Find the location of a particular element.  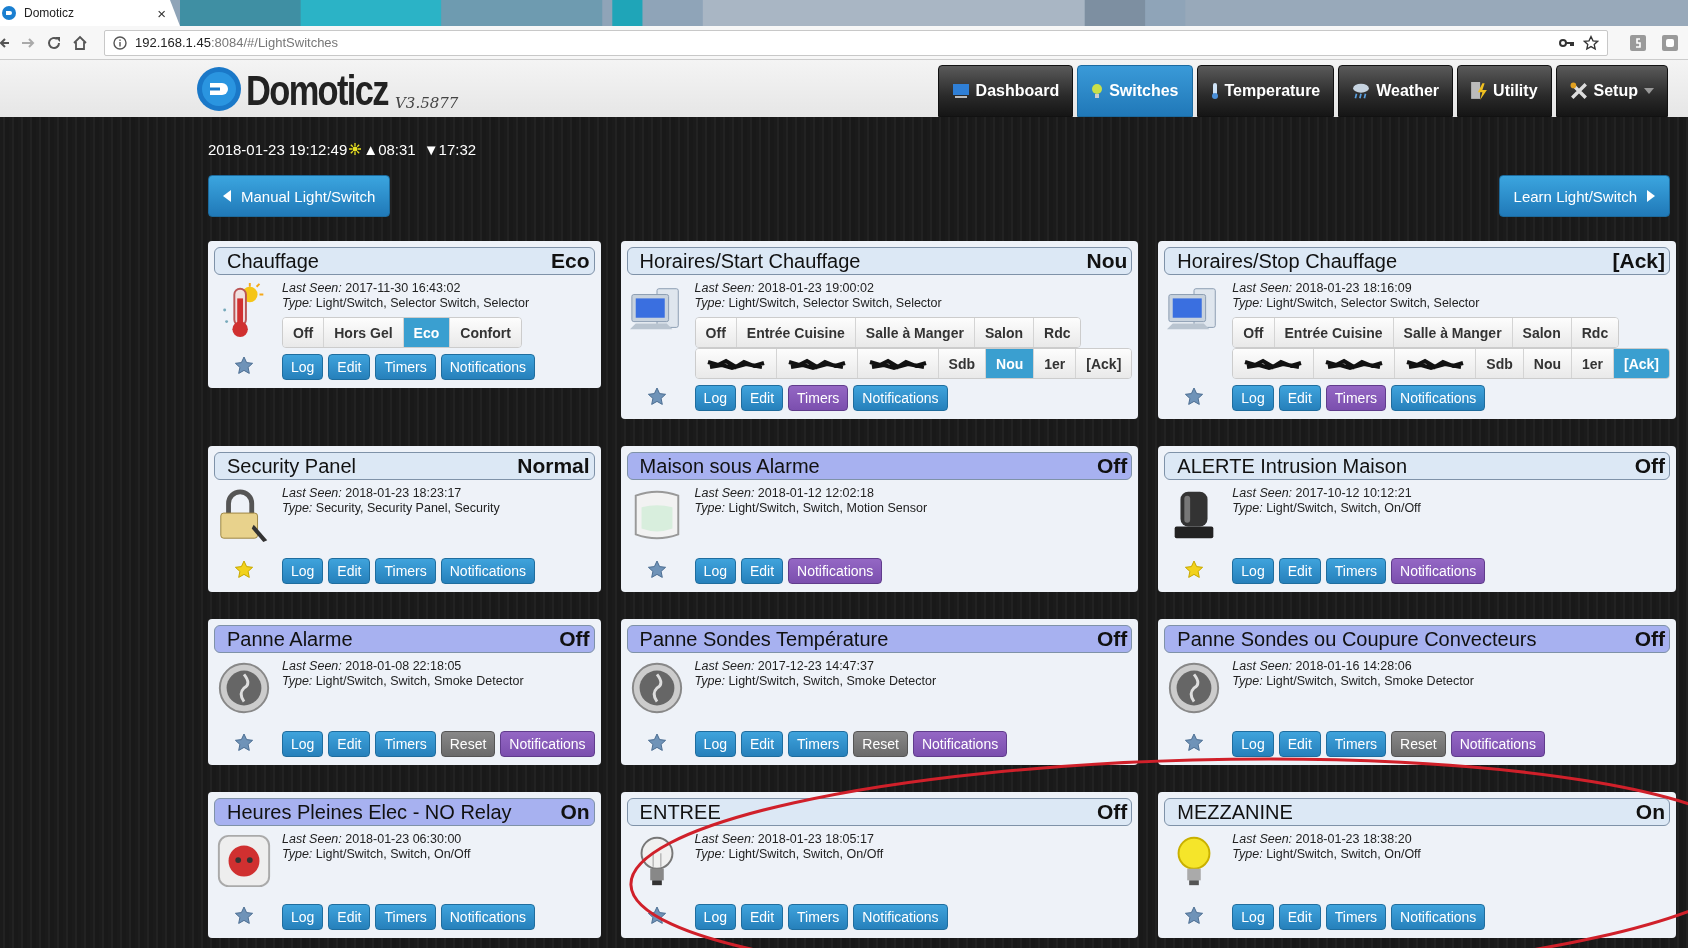

device-name: ENTREE is located at coordinates (680, 812).